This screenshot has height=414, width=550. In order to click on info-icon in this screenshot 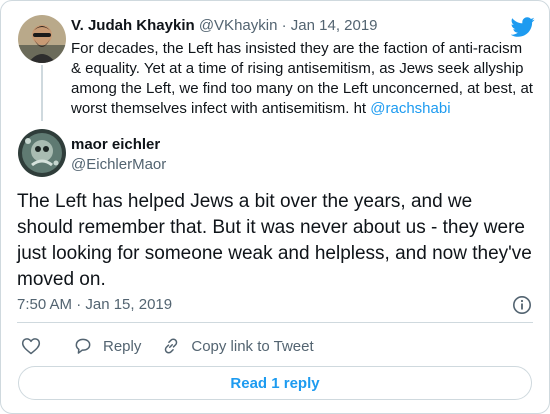, I will do `click(522, 305)`.